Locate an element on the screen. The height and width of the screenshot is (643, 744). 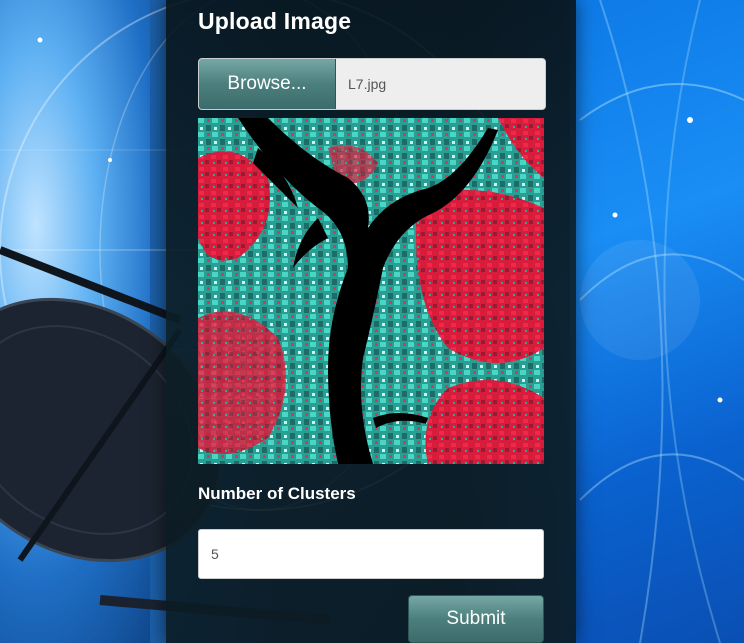
file-picker: Browse... L7.jpg is located at coordinates (372, 84).